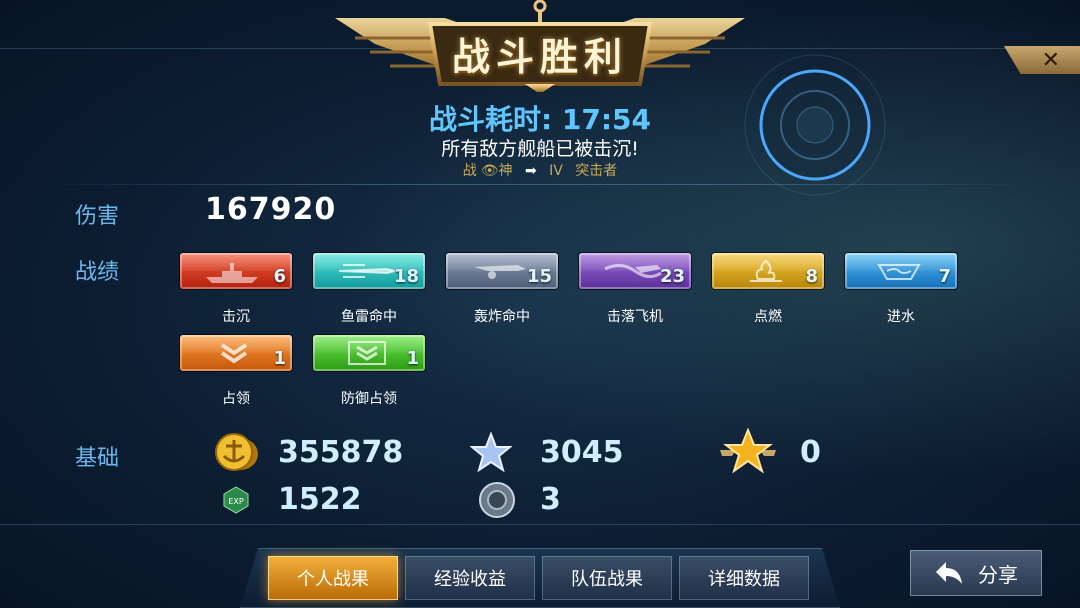  I want to click on badge-sunk: 6, so click(236, 271).